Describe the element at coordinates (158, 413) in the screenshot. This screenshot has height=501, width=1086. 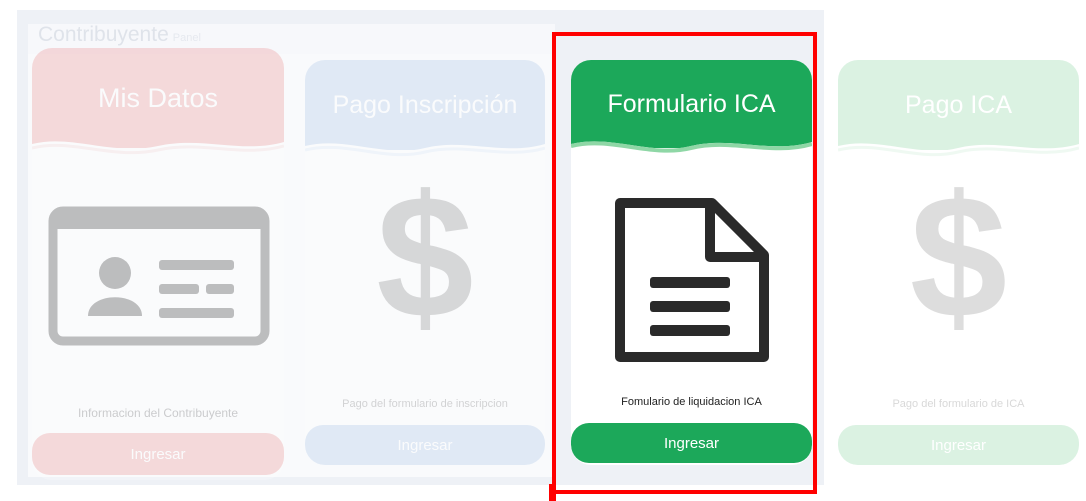
I see `card-description: Informacion del Contribuyente` at that location.